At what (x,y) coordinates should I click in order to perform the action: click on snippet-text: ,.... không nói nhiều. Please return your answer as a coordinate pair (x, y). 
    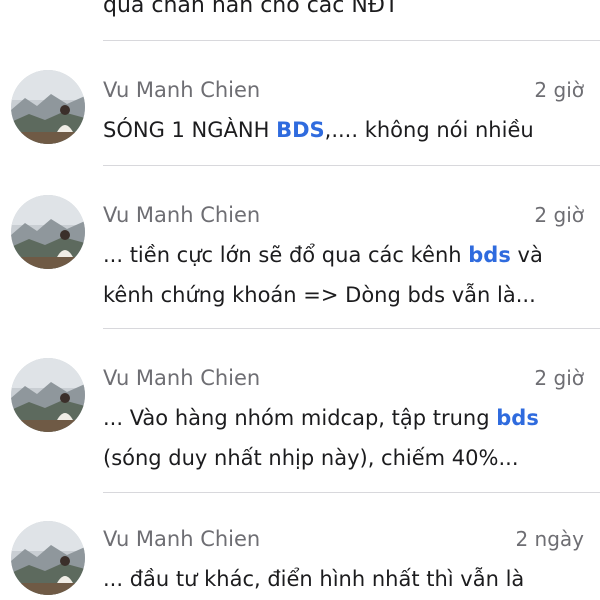
    Looking at the image, I should click on (429, 130).